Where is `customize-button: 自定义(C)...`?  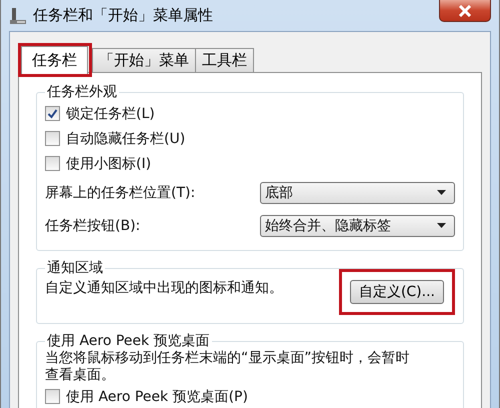
customize-button: 自定义(C)... is located at coordinates (397, 292).